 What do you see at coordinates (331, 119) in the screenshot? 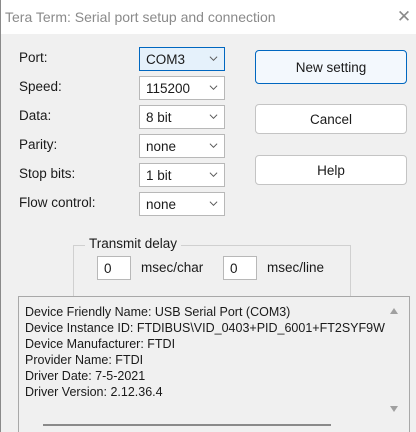
I see `cancel-button: Cancel` at bounding box center [331, 119].